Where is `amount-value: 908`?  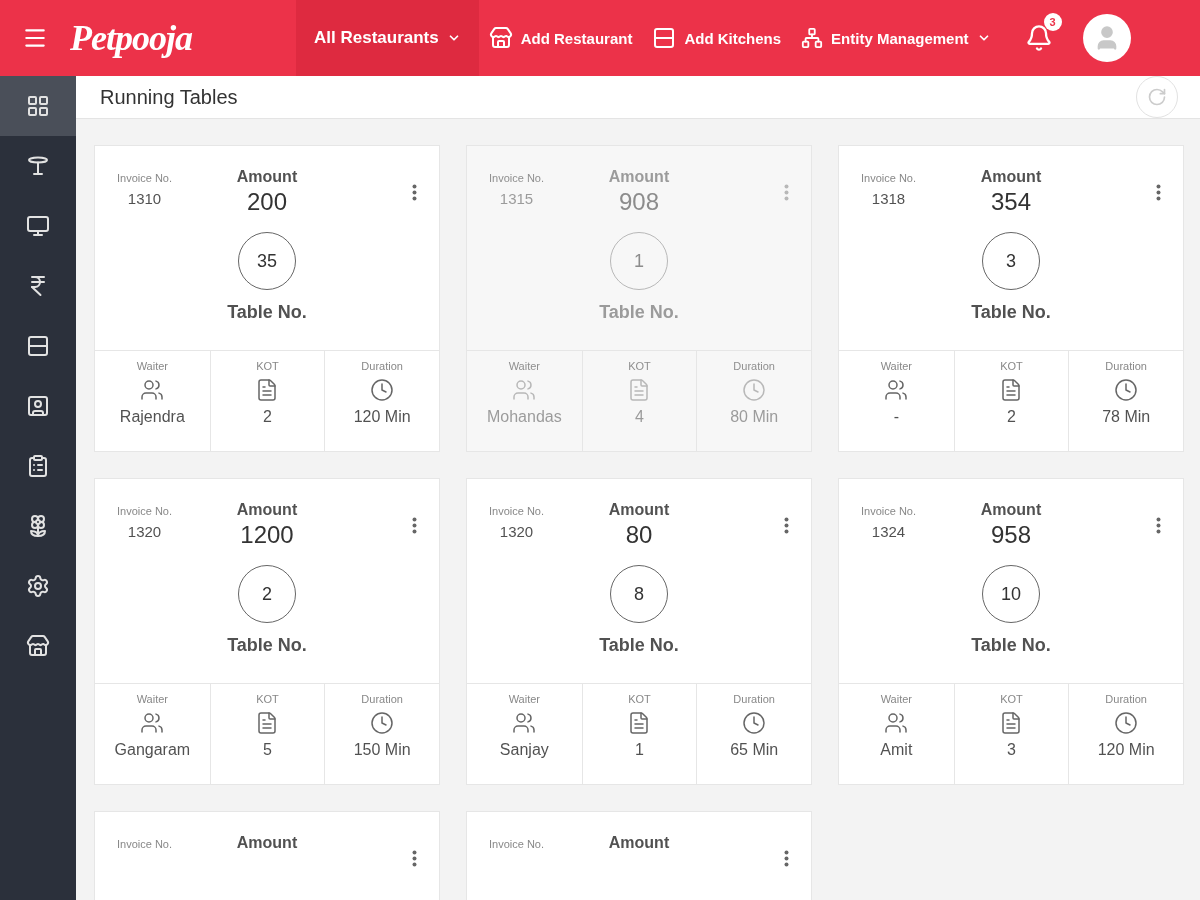
amount-value: 908 is located at coordinates (638, 202).